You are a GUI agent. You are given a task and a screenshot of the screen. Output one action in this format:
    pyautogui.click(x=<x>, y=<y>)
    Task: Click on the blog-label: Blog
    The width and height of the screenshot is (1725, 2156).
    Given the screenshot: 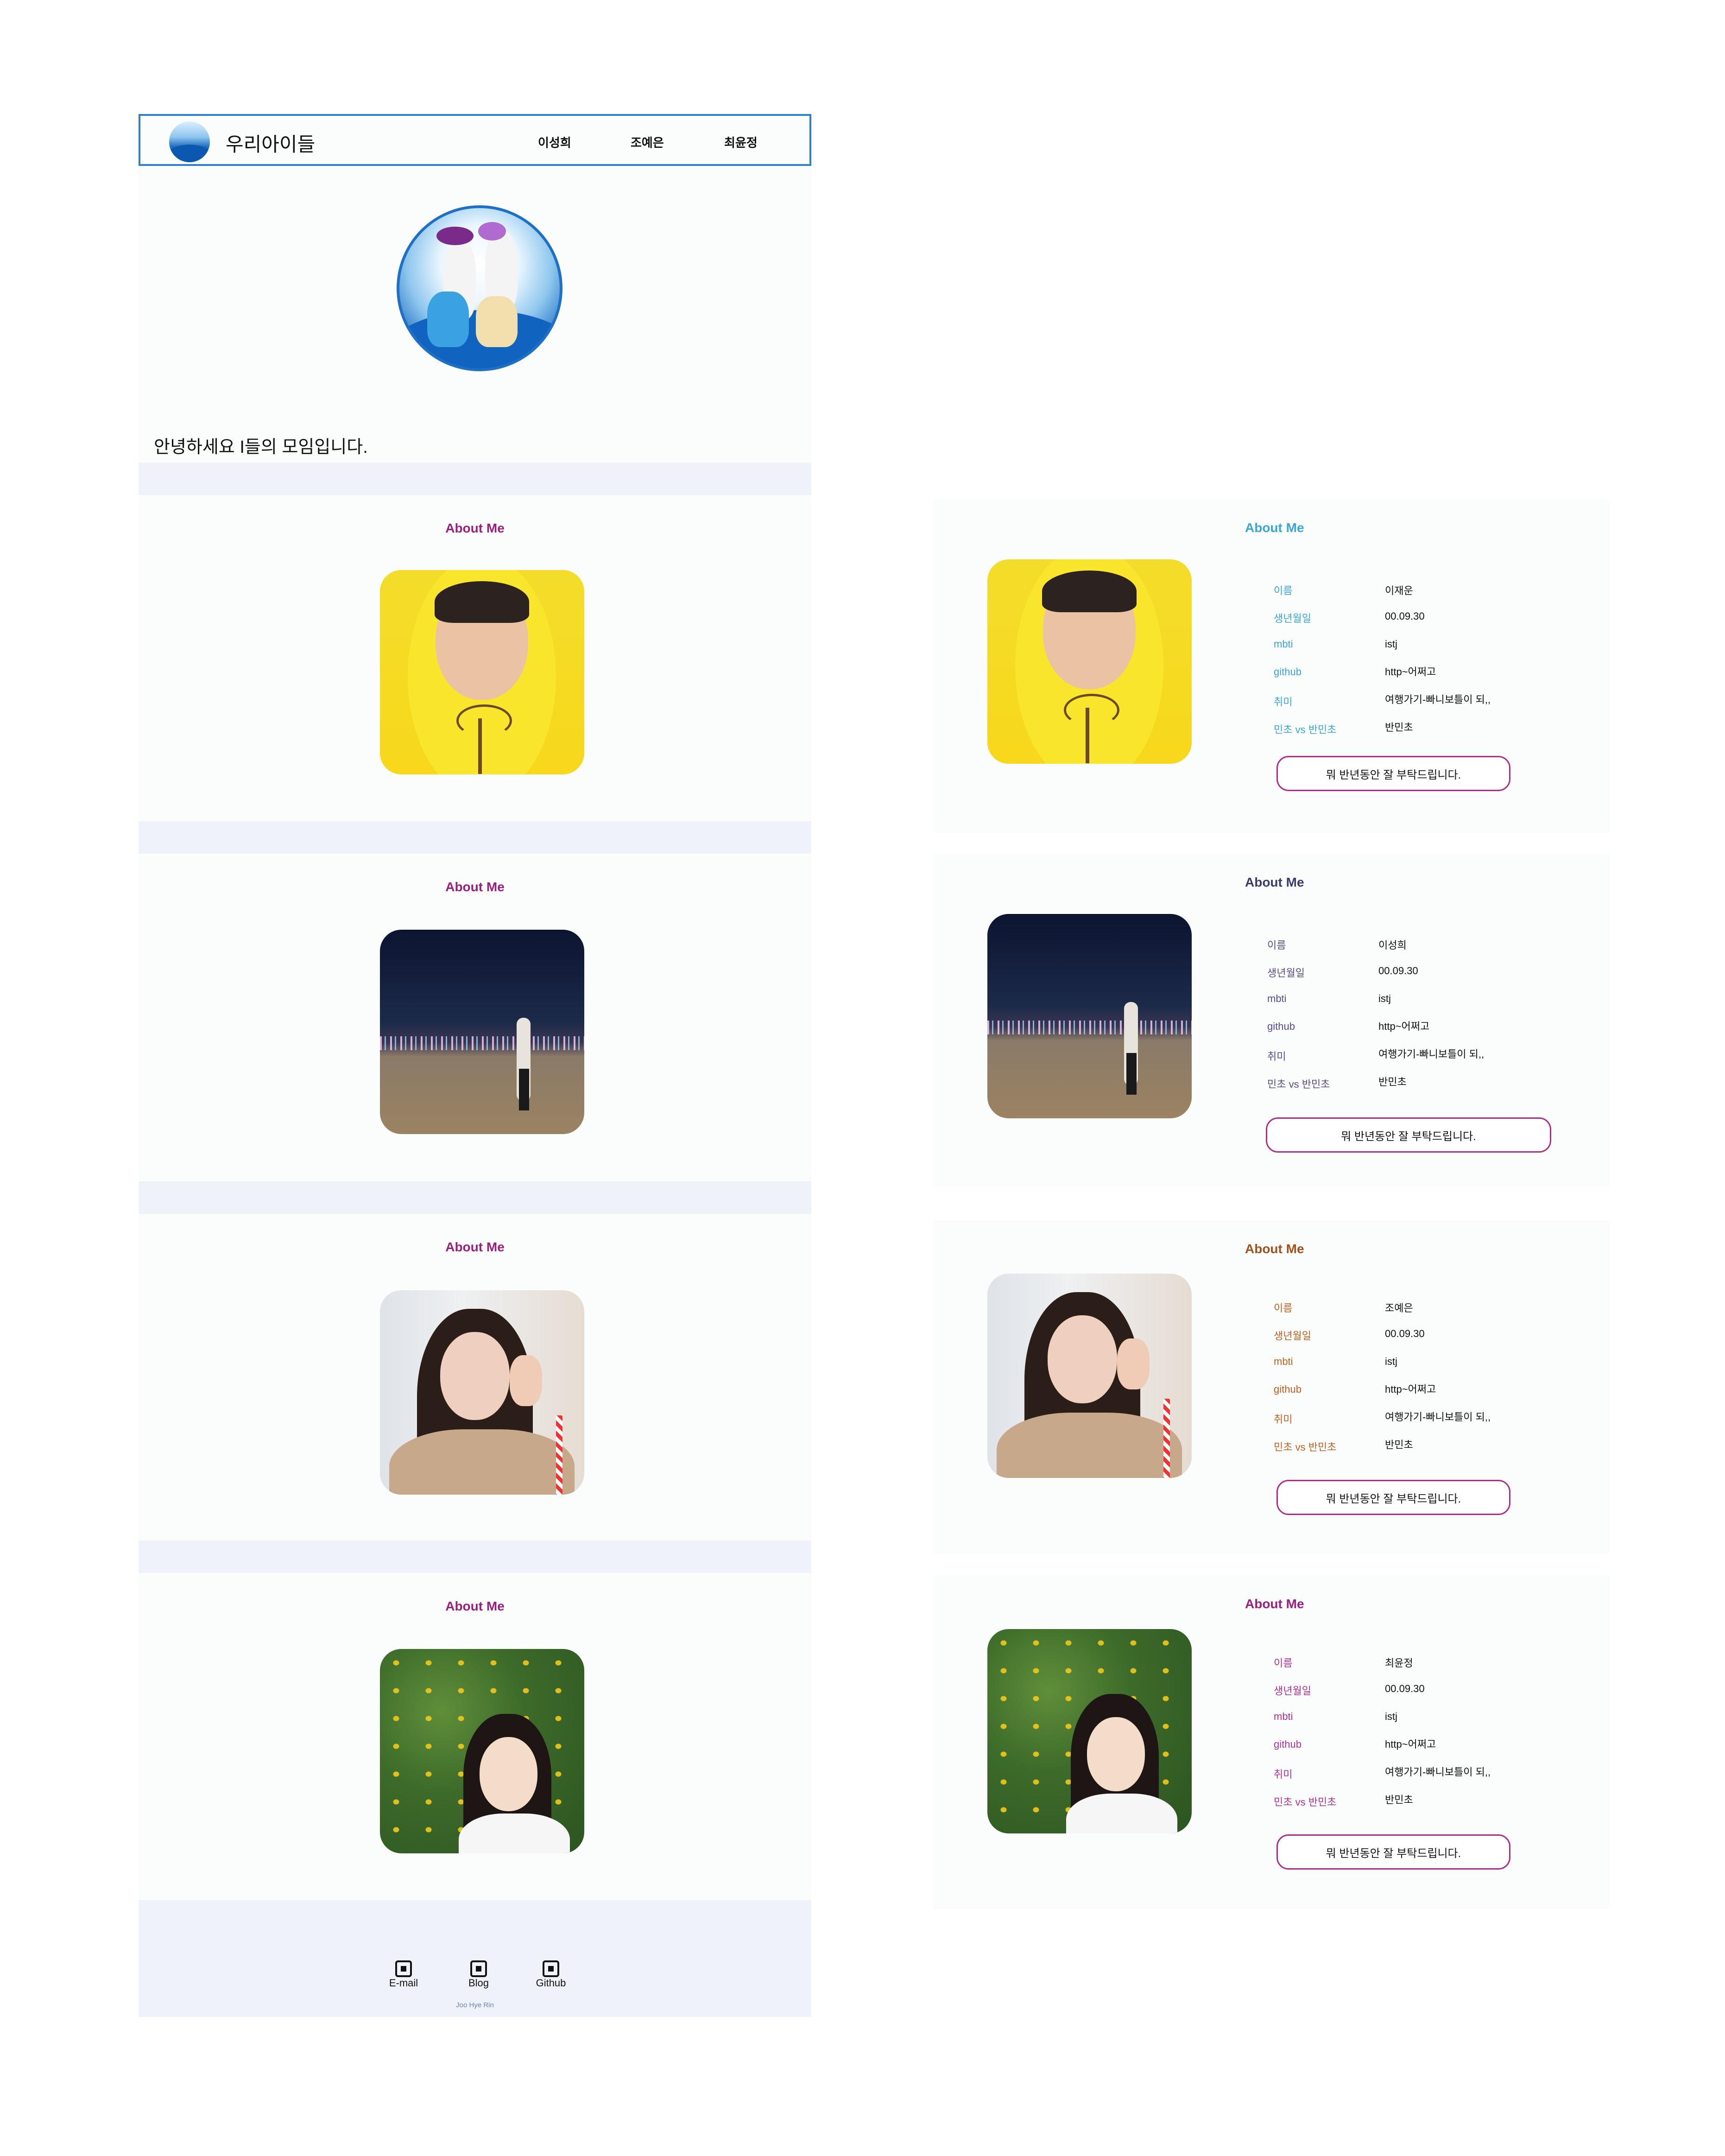 What is the action you would take?
    pyautogui.click(x=479, y=1983)
    